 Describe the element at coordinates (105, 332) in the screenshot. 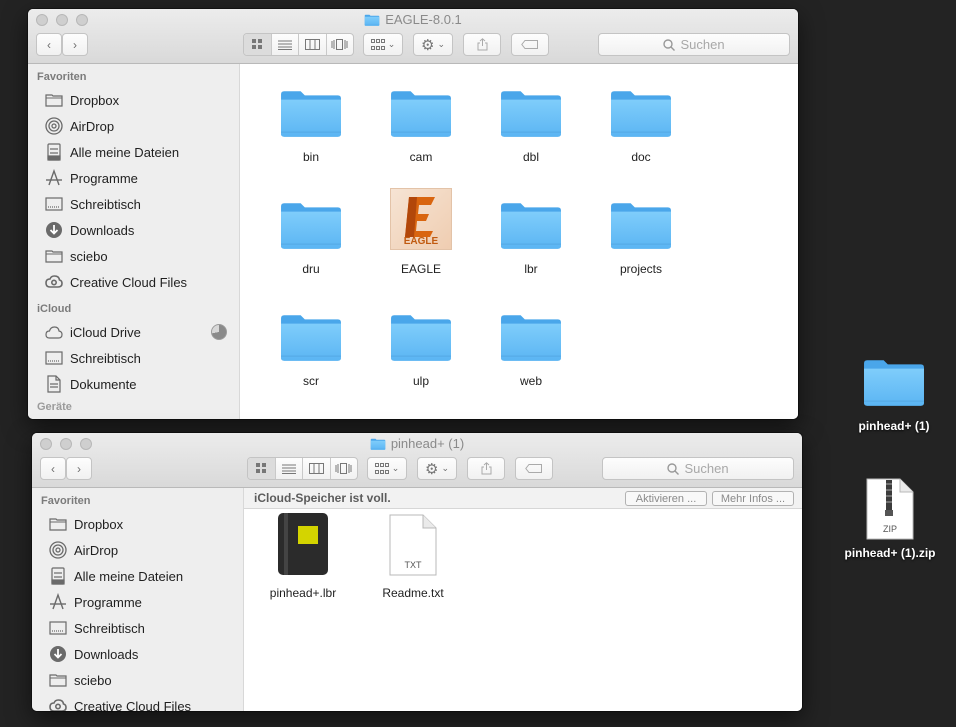

I see `sidebar-item-label: iCloud Drive` at that location.